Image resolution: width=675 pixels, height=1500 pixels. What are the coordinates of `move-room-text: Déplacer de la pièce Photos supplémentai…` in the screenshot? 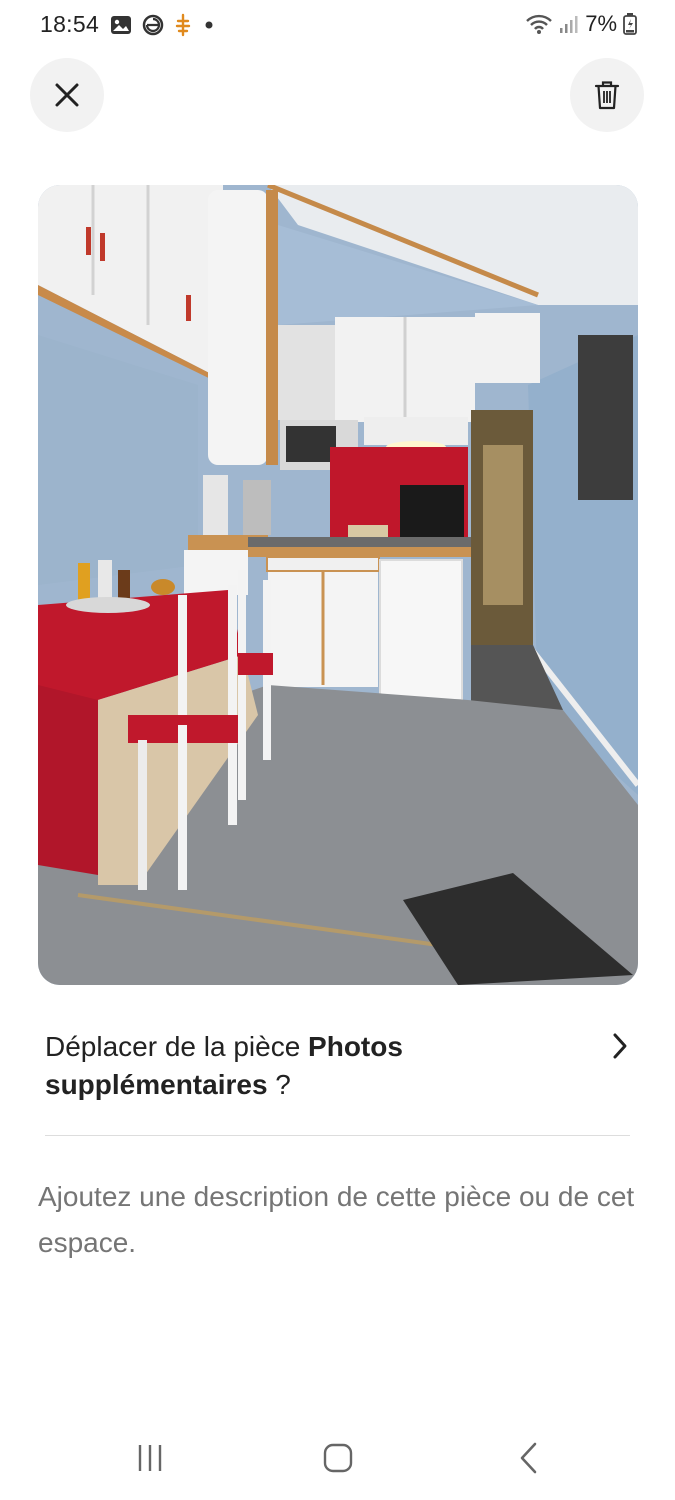 It's located at (305, 1066).